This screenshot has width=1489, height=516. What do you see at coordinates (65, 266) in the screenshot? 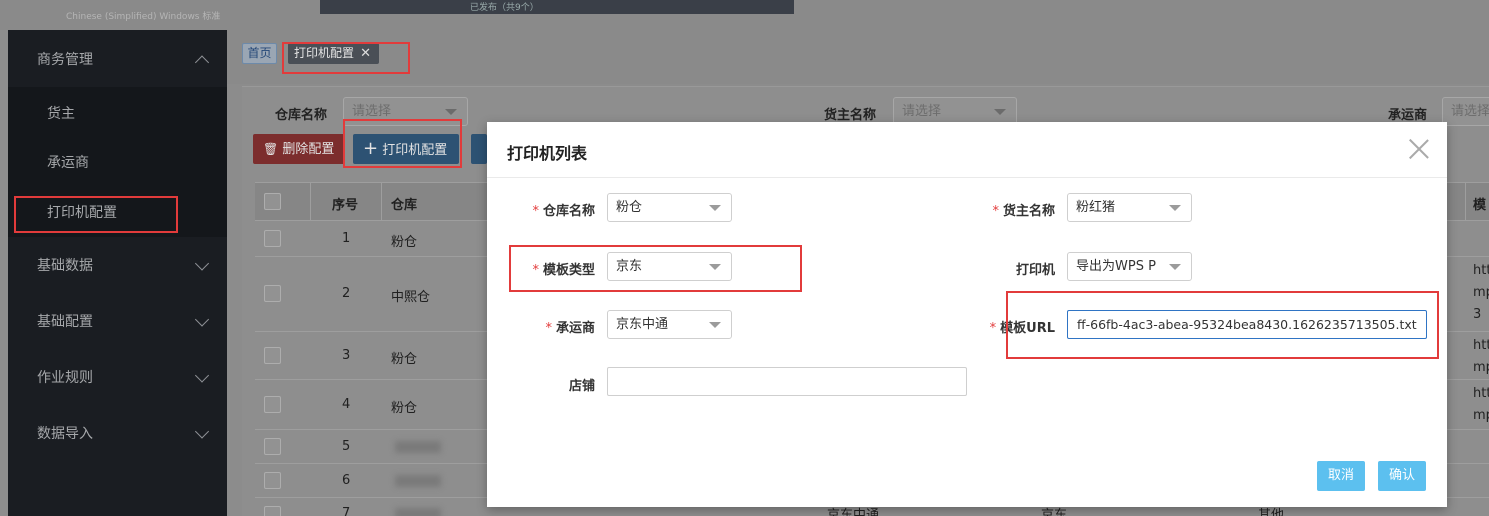
I see `sidebar-item-label: 基础数据` at bounding box center [65, 266].